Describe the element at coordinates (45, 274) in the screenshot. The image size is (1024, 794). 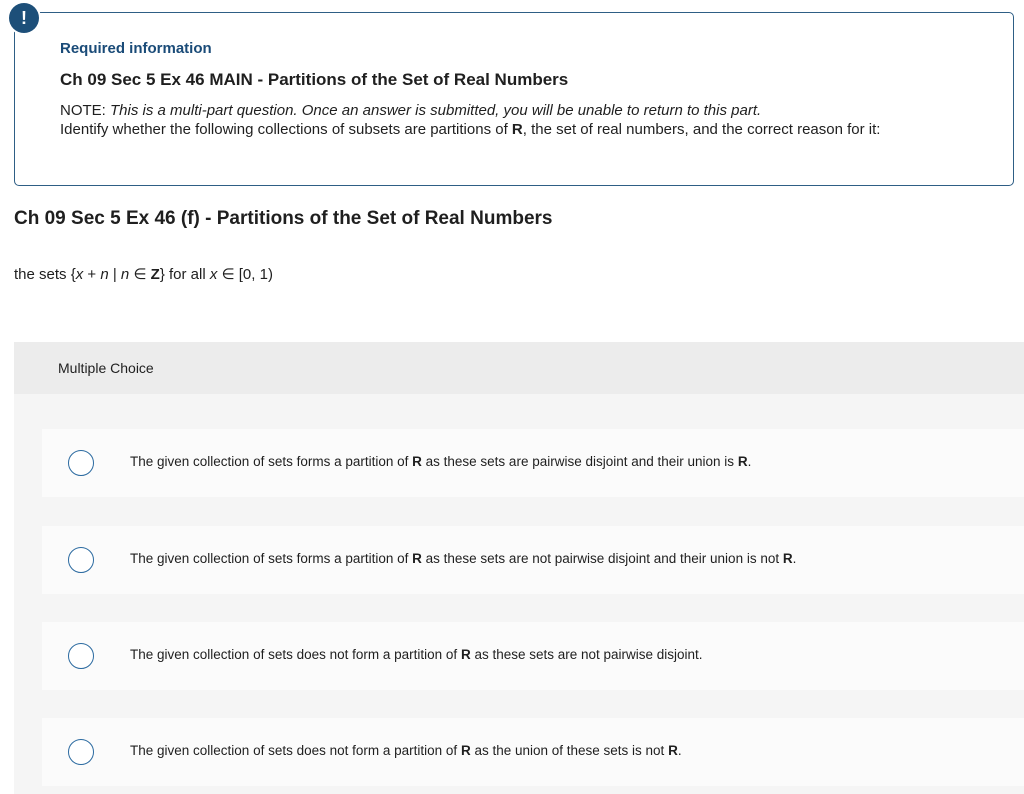
I see `stem-part: the sets {` at that location.